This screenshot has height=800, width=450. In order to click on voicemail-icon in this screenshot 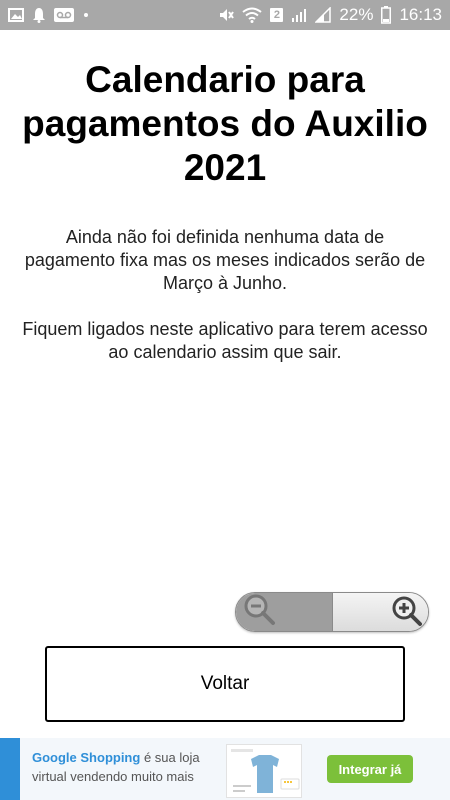, I will do `click(64, 15)`.